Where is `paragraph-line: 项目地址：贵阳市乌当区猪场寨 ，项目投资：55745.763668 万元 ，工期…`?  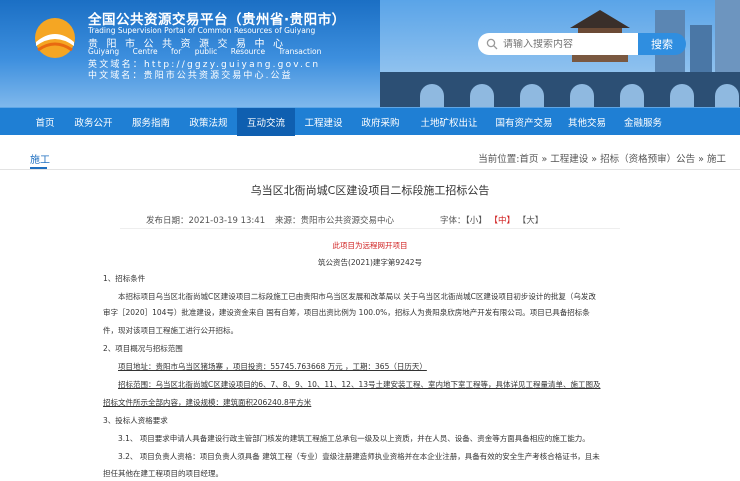
paragraph-line: 项目地址：贵阳市乌当区猪场寨 ，项目投资：55745.763668 万元 ，工期… is located at coordinates (272, 366).